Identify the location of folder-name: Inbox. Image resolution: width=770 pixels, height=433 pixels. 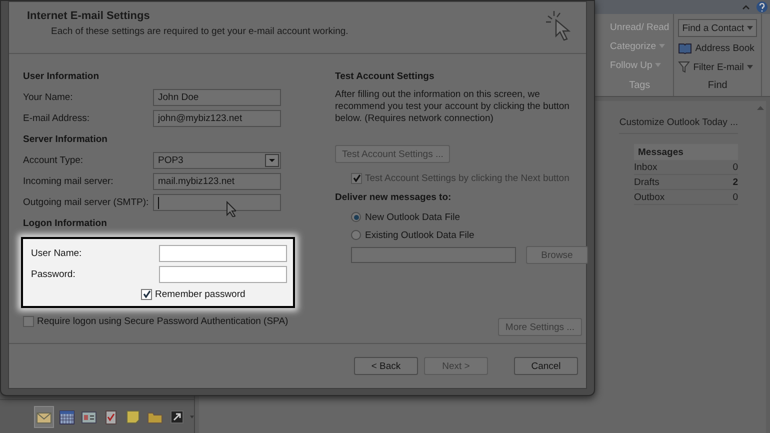
(646, 167).